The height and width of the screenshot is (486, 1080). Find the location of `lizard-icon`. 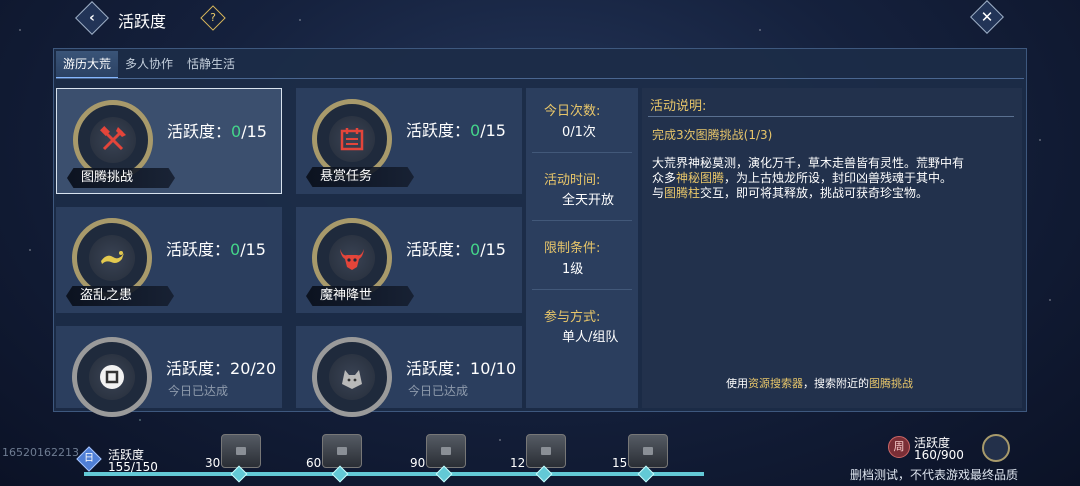

lizard-icon is located at coordinates (112, 257).